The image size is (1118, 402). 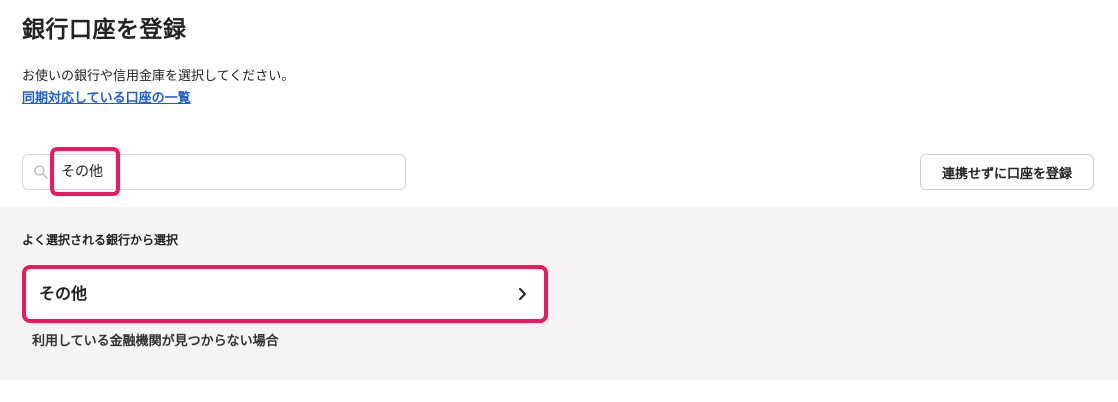 What do you see at coordinates (522, 294) in the screenshot?
I see `chevron-right-icon` at bounding box center [522, 294].